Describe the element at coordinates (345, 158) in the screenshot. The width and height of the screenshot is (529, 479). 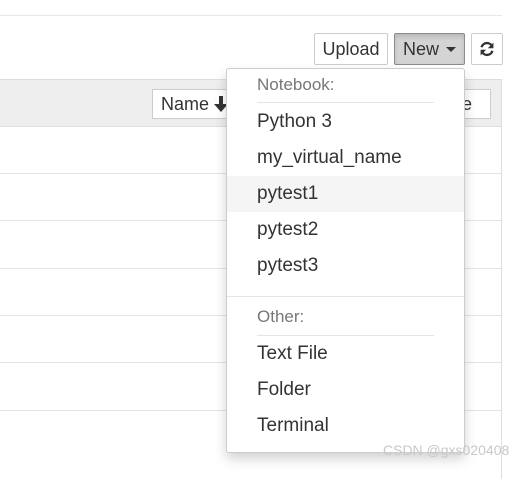
I see `menu-item-my-virtual-name: my_virtual_name` at that location.